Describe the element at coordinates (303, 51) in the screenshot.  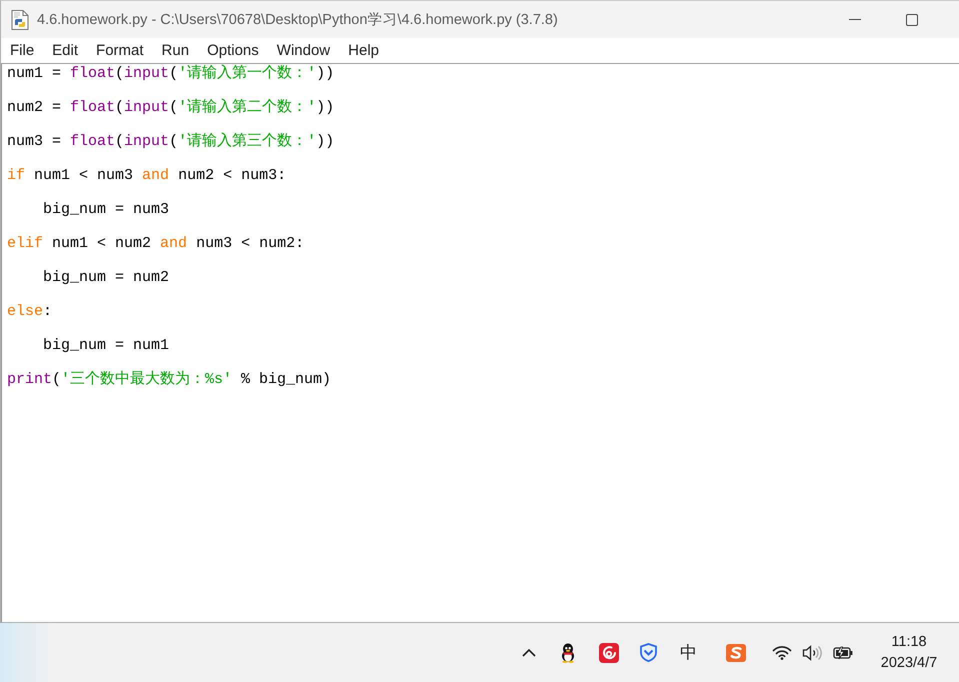
I see `menu-item: Window` at that location.